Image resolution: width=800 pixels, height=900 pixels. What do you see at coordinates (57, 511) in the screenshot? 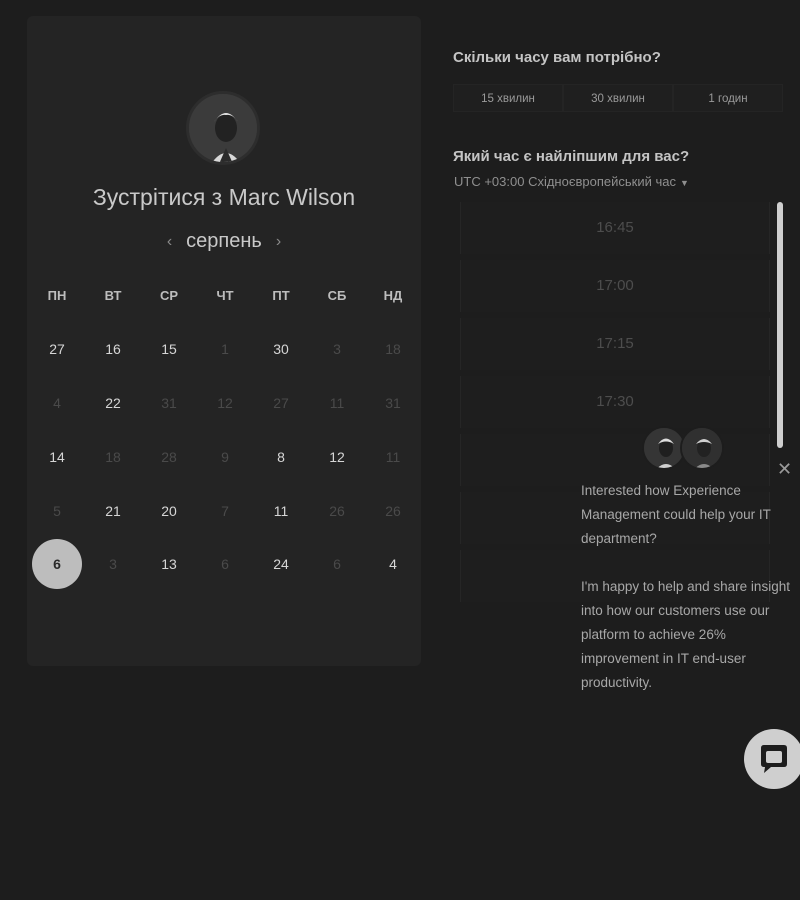
I see `calendar-day-disabled: 5` at bounding box center [57, 511].